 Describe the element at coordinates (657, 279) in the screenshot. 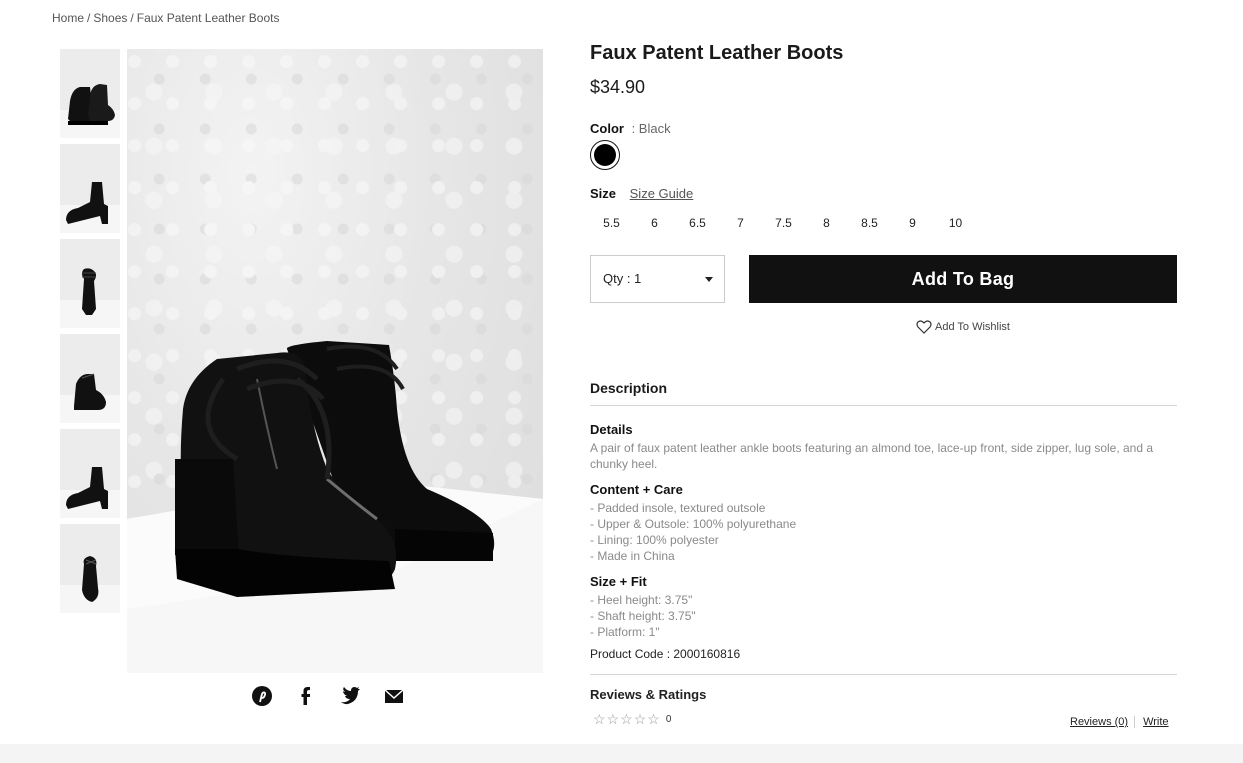

I see `quantity-select: Qty : 1` at that location.